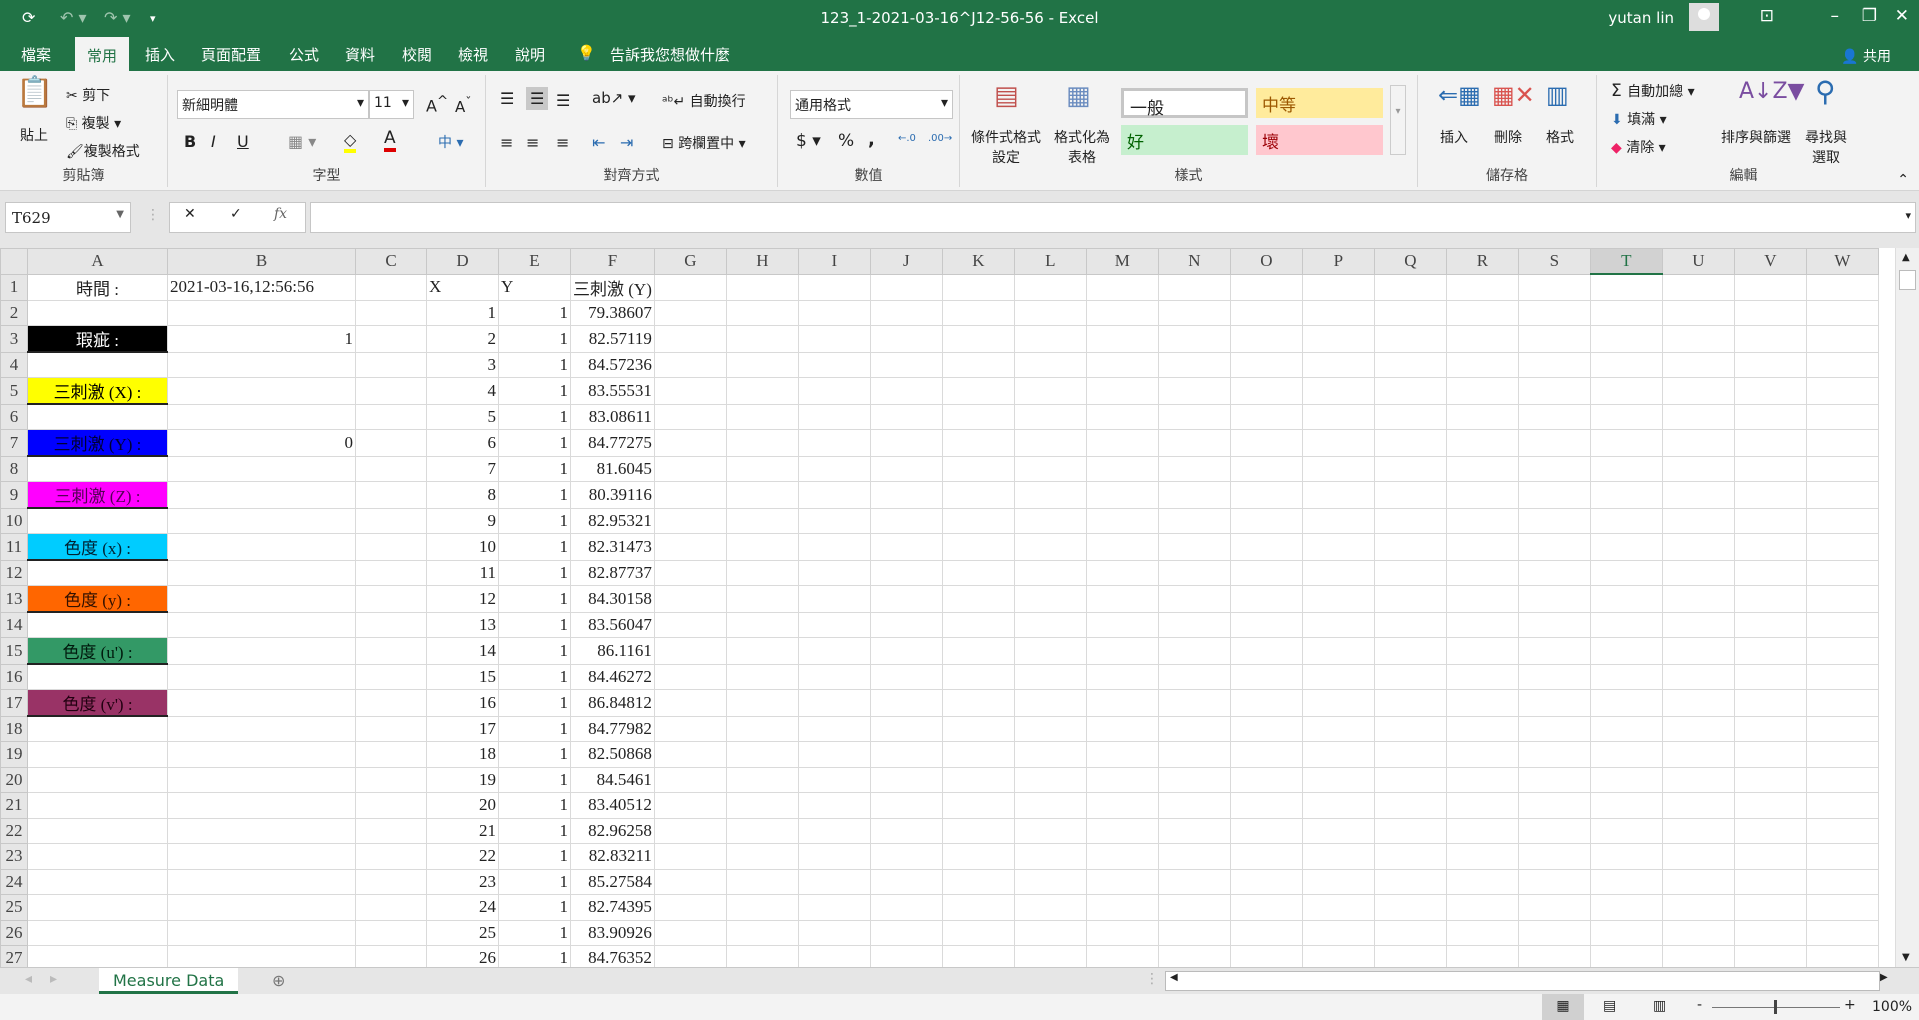  What do you see at coordinates (906, 495) in the screenshot?
I see `cell-J9` at bounding box center [906, 495].